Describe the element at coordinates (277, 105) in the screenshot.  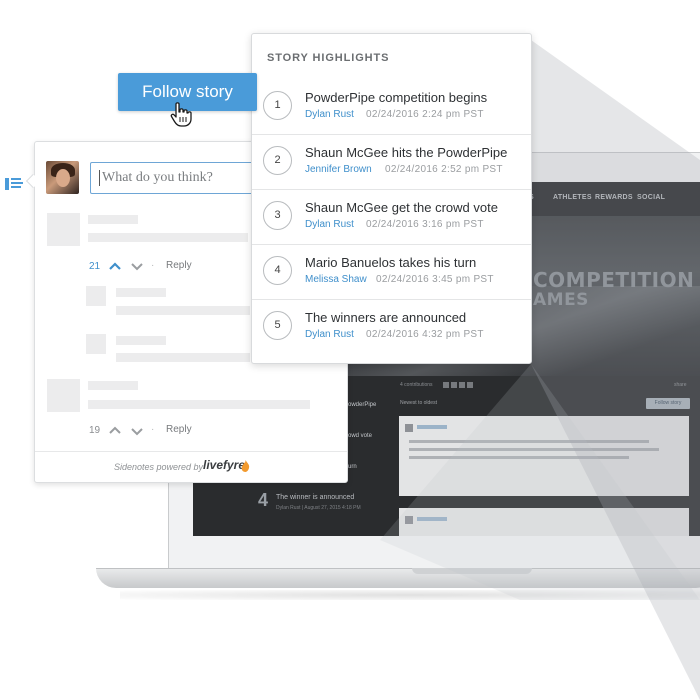
I see `highlight-number: 1` at that location.